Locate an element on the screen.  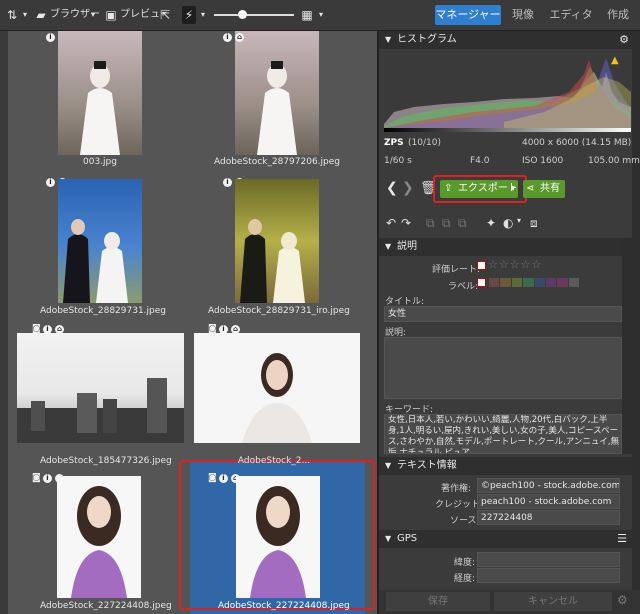
source-input: 227224408 is located at coordinates (548, 517).